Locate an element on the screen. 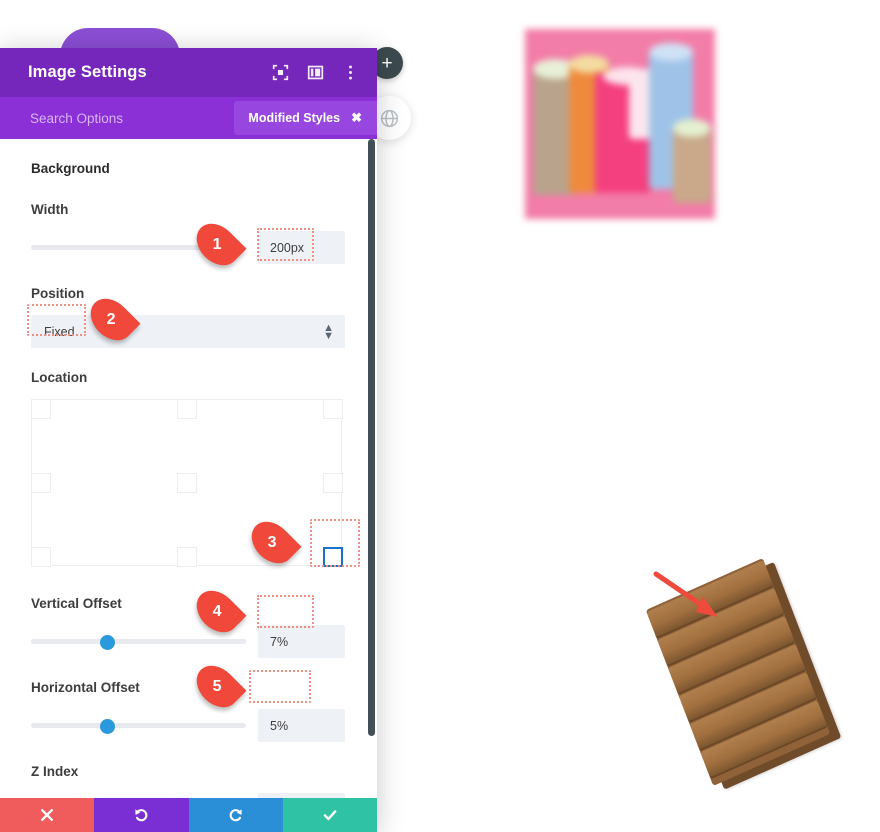 Image resolution: width=880 pixels, height=832 pixels. page-title: Image Settings is located at coordinates (87, 72).